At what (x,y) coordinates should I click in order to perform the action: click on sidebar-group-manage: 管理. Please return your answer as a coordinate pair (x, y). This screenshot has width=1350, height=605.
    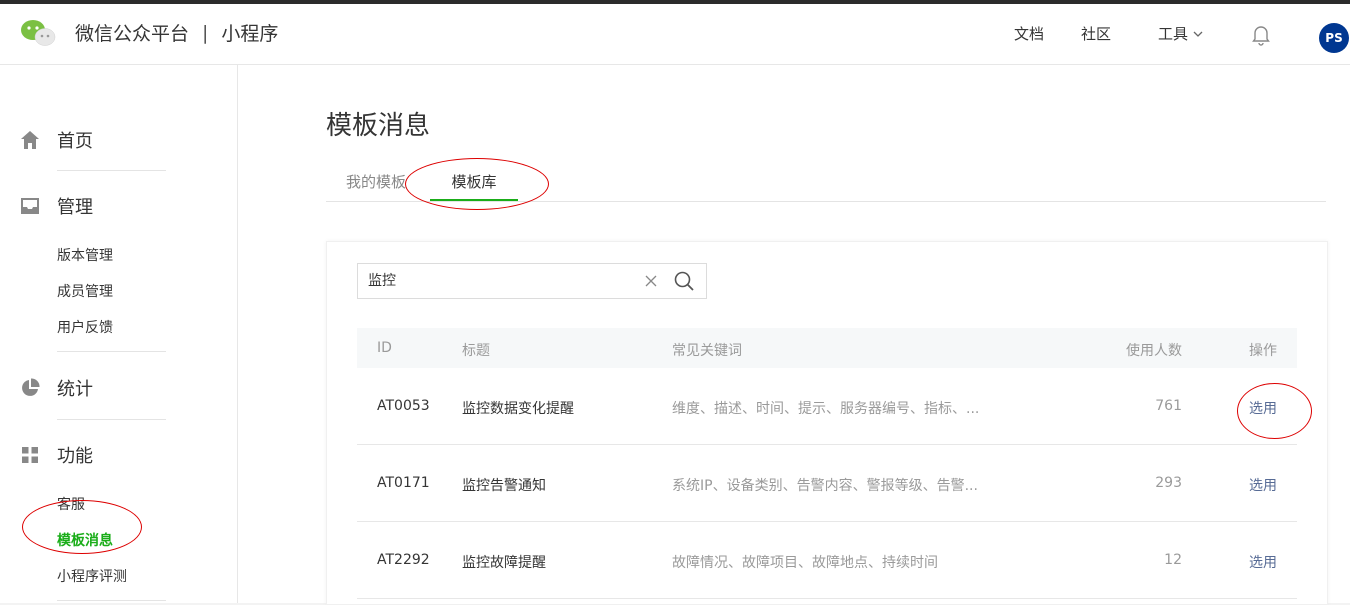
    Looking at the image, I should click on (56, 206).